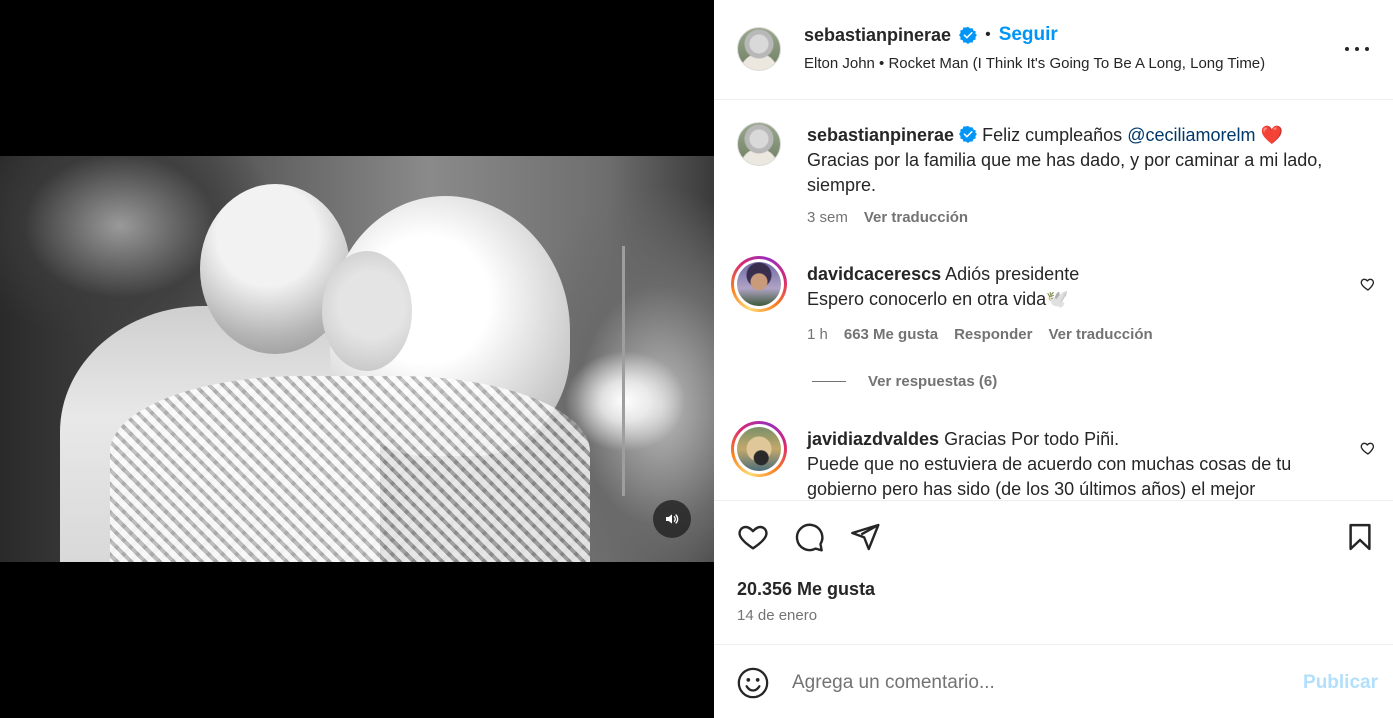 The width and height of the screenshot is (1393, 718). Describe the element at coordinates (1271, 135) in the screenshot. I see `heart-emoji: ❤️` at that location.